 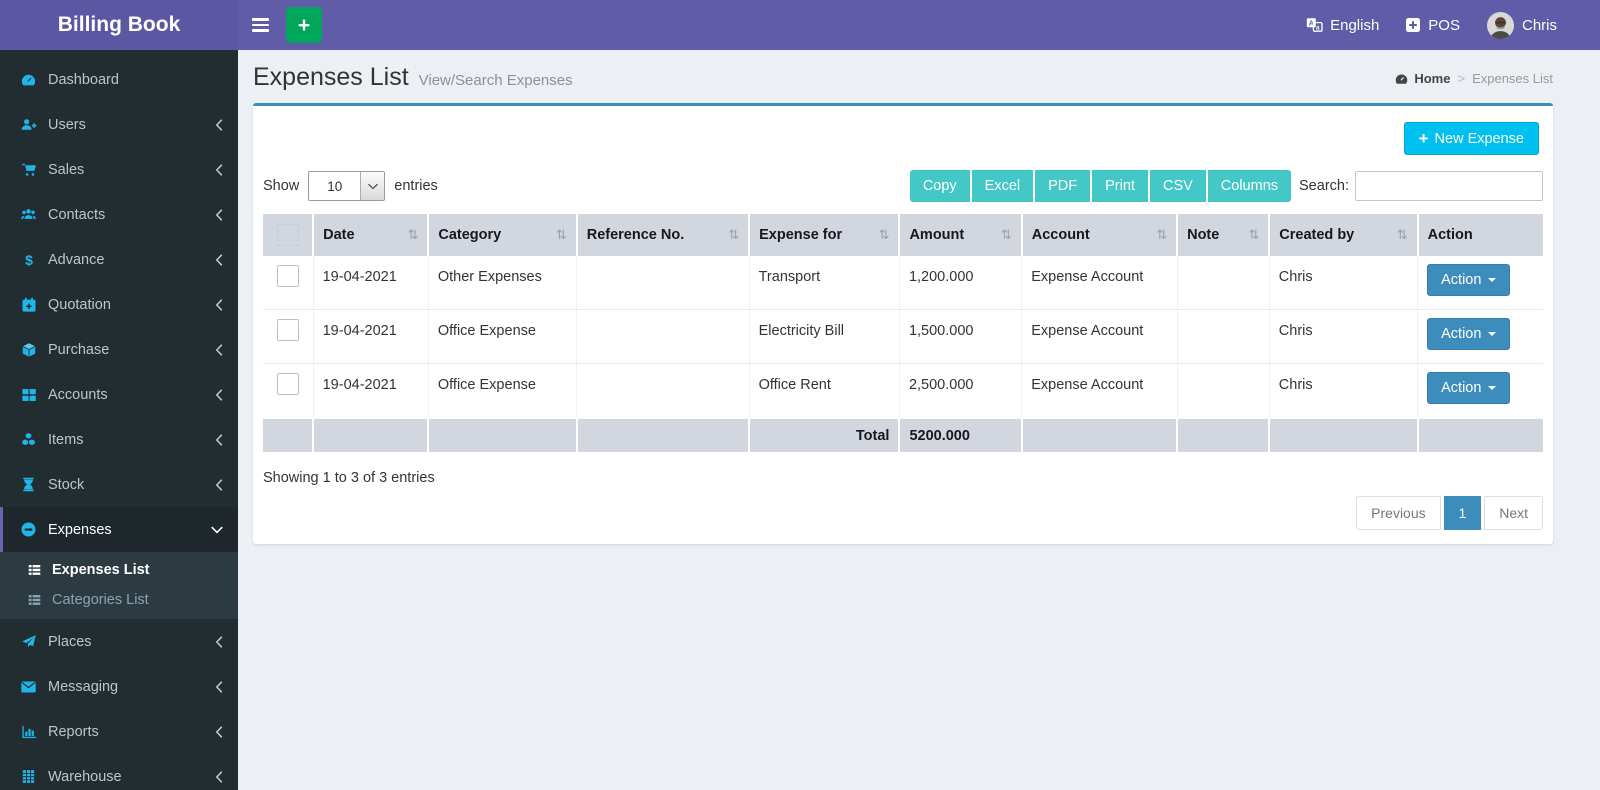 I want to click on column-header-note: Note ⇅, so click(x=1223, y=235).